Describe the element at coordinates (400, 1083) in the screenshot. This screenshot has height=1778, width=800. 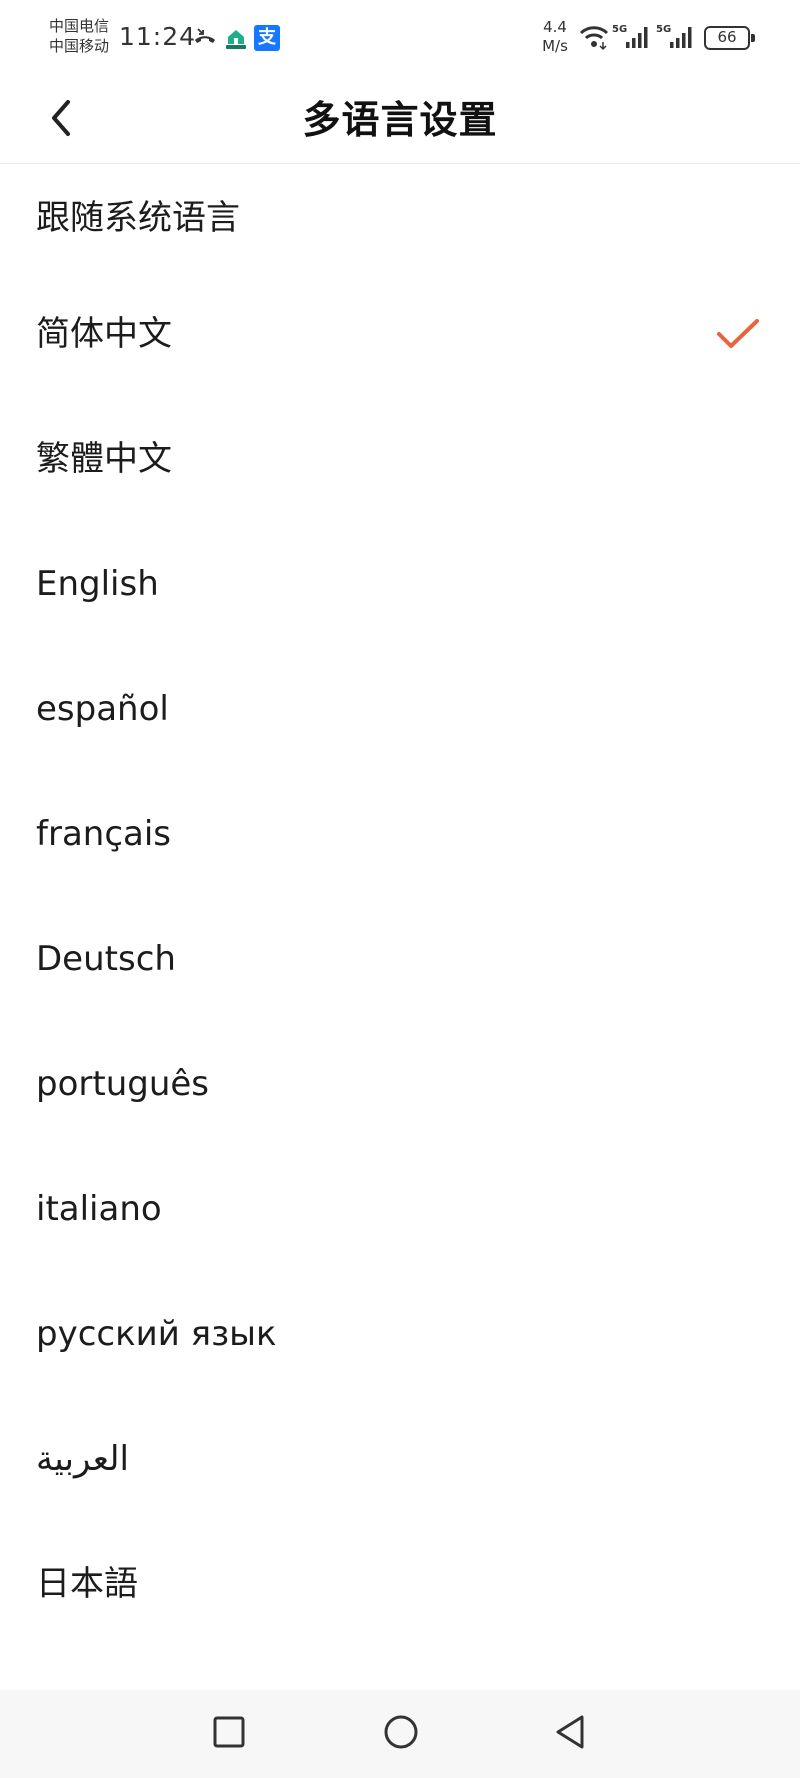
I see `language-item-portuguese: português` at that location.